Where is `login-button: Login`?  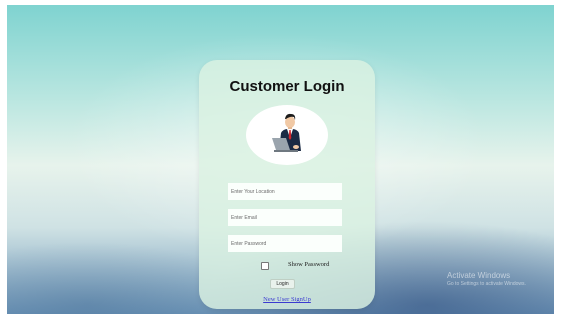
login-button: Login is located at coordinates (282, 284).